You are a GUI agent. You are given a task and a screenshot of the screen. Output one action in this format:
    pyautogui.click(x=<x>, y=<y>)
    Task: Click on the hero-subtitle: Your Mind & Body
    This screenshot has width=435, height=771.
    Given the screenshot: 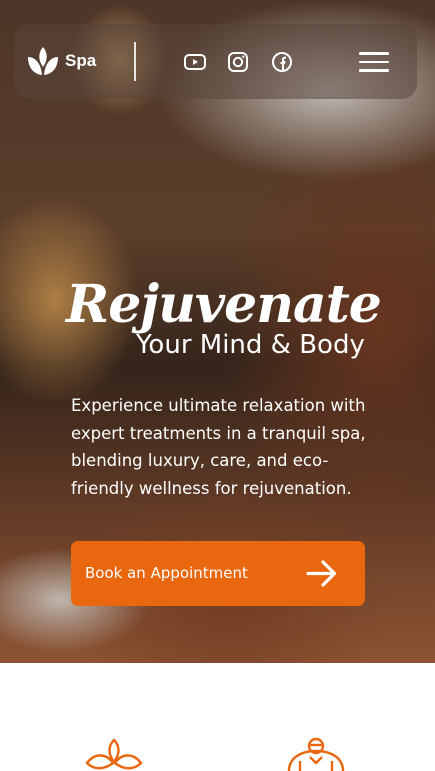 What is the action you would take?
    pyautogui.click(x=250, y=345)
    